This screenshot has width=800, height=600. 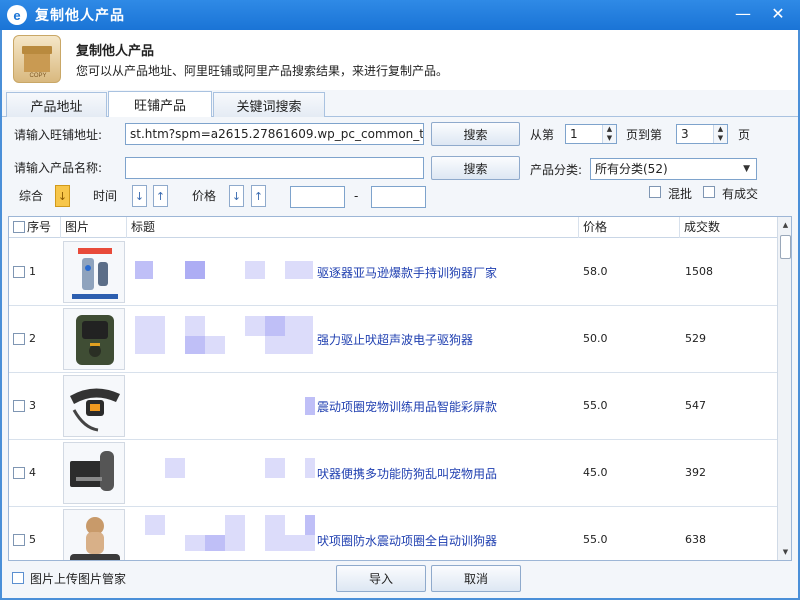 What do you see at coordinates (262, 71) in the screenshot?
I see `header-description: 您可以从产品地址、阿里旺铺或阿里产品搜索结果，来进行复制产品。` at bounding box center [262, 71].